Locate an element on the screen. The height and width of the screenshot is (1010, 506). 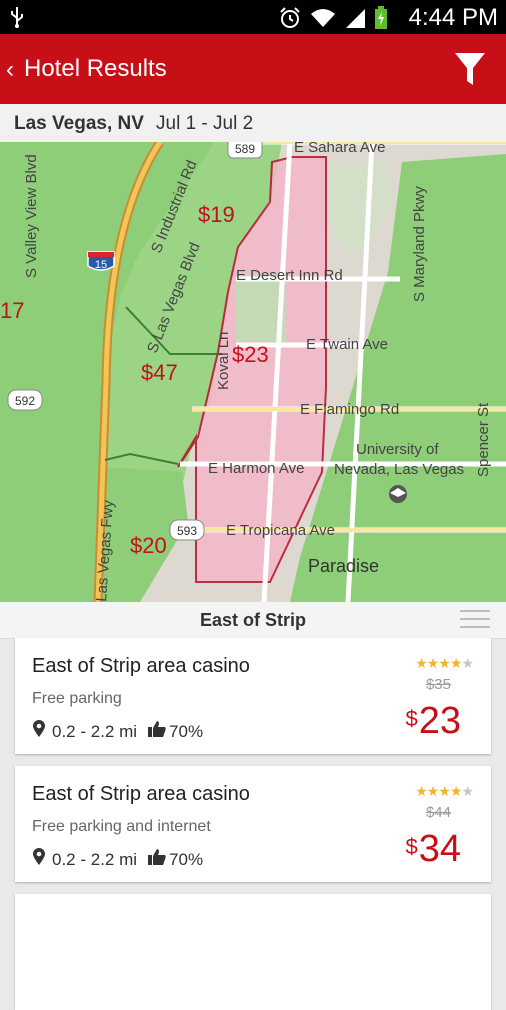
alarm-icon is located at coordinates (290, 20).